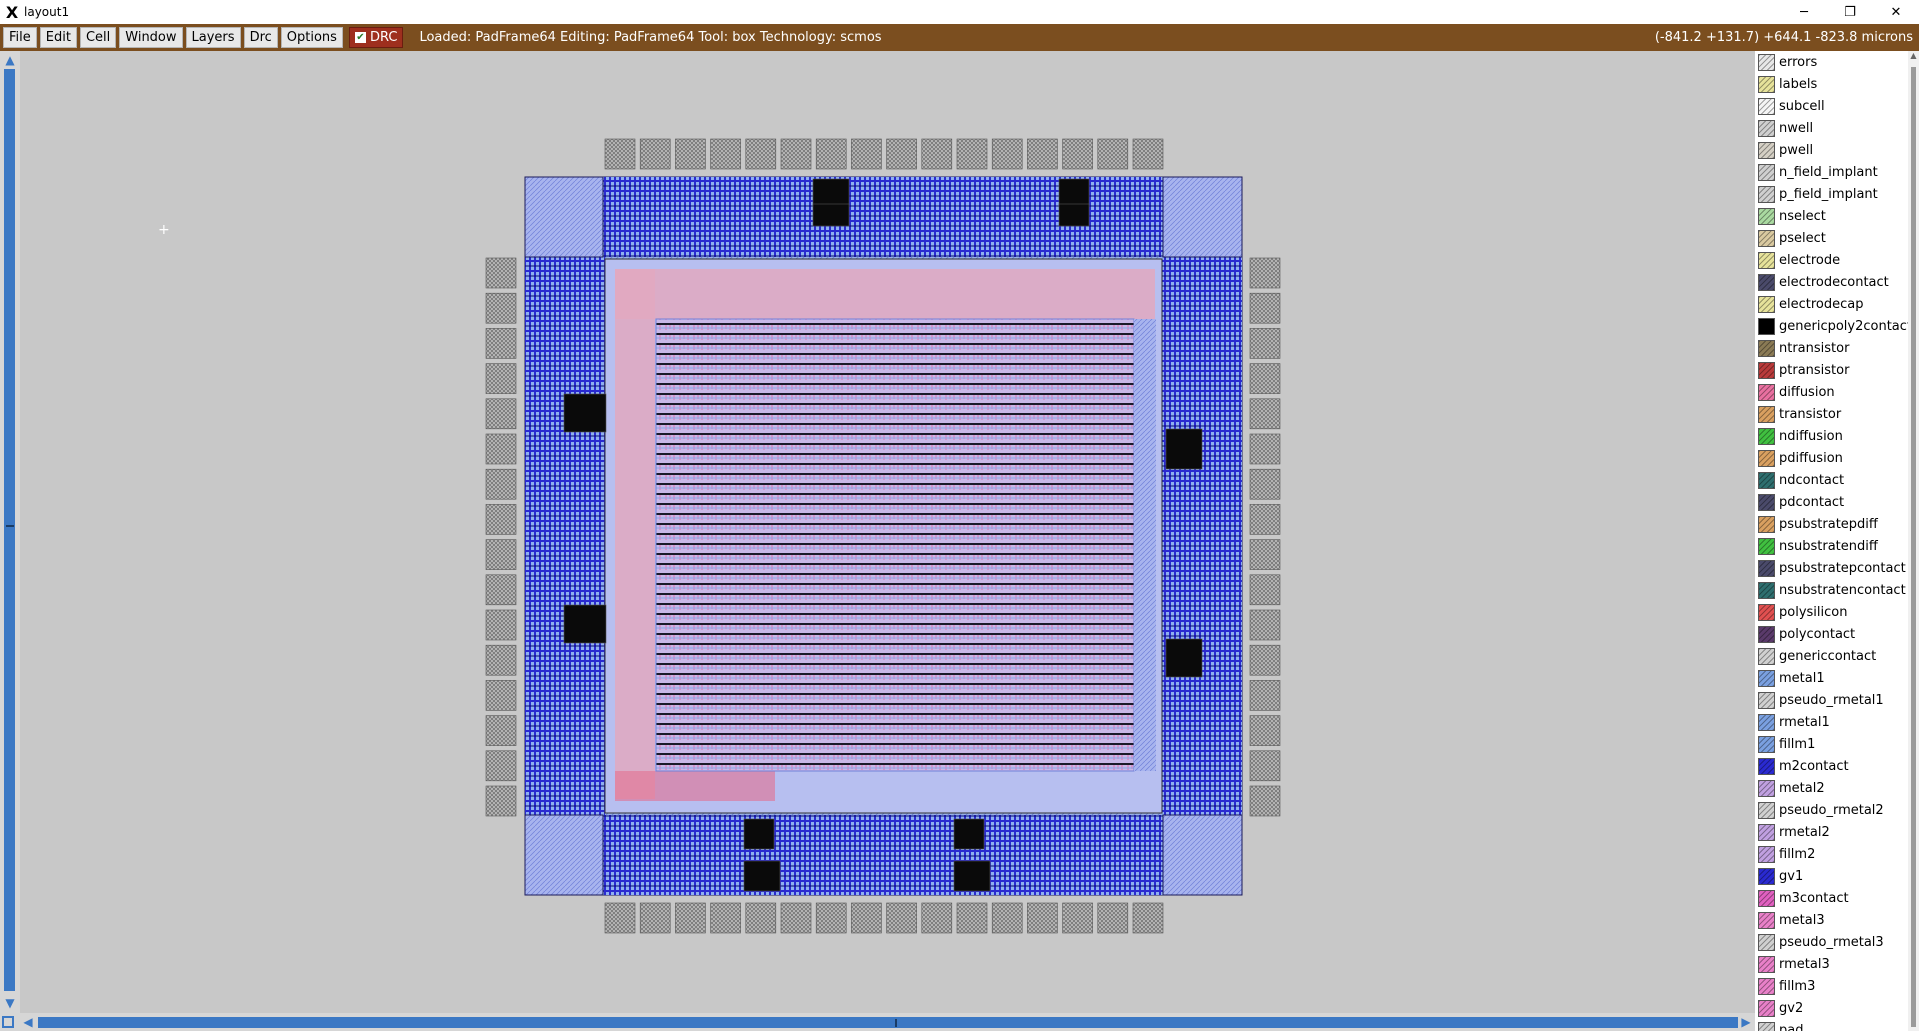 The image size is (1919, 1031). What do you see at coordinates (311, 37) in the screenshot?
I see `menu-options: Options` at bounding box center [311, 37].